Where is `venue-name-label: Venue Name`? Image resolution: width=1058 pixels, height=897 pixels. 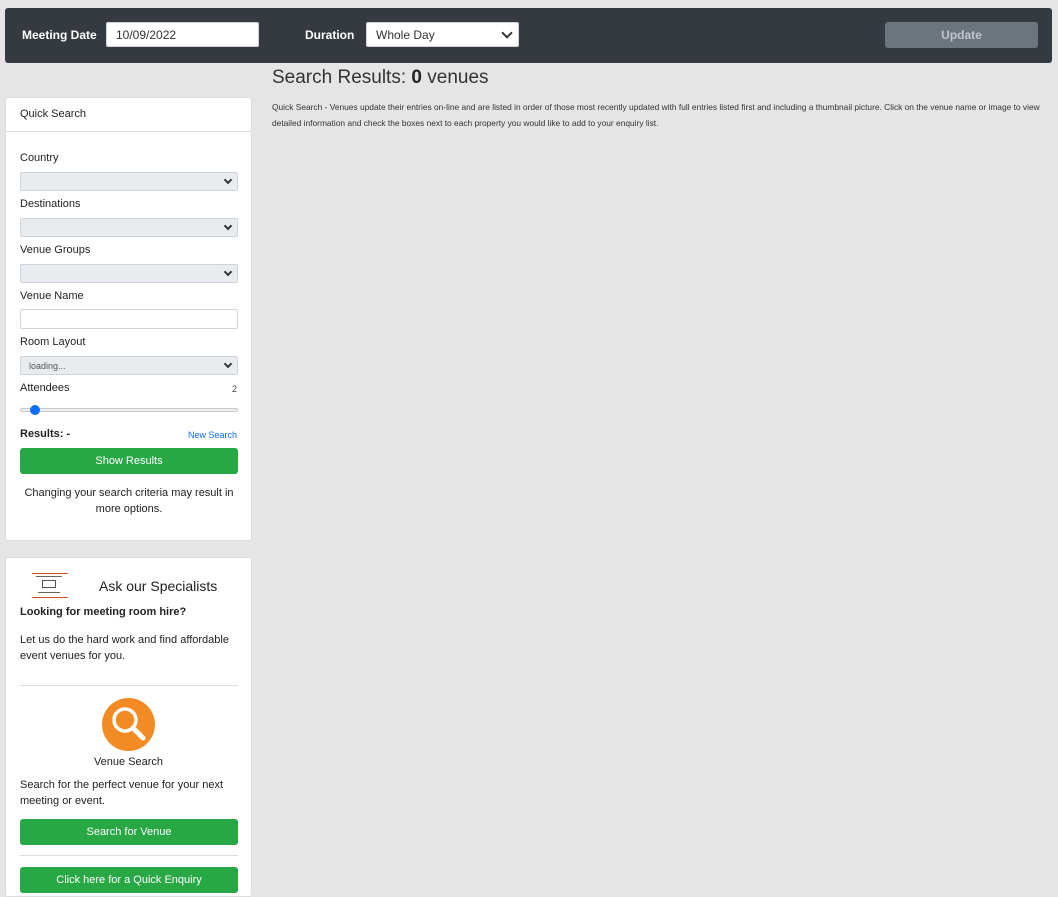 venue-name-label: Venue Name is located at coordinates (52, 296).